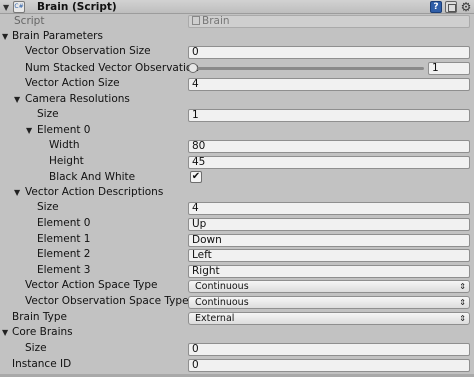 This screenshot has height=377, width=474. I want to click on description-element-label: Element 3, so click(64, 270).